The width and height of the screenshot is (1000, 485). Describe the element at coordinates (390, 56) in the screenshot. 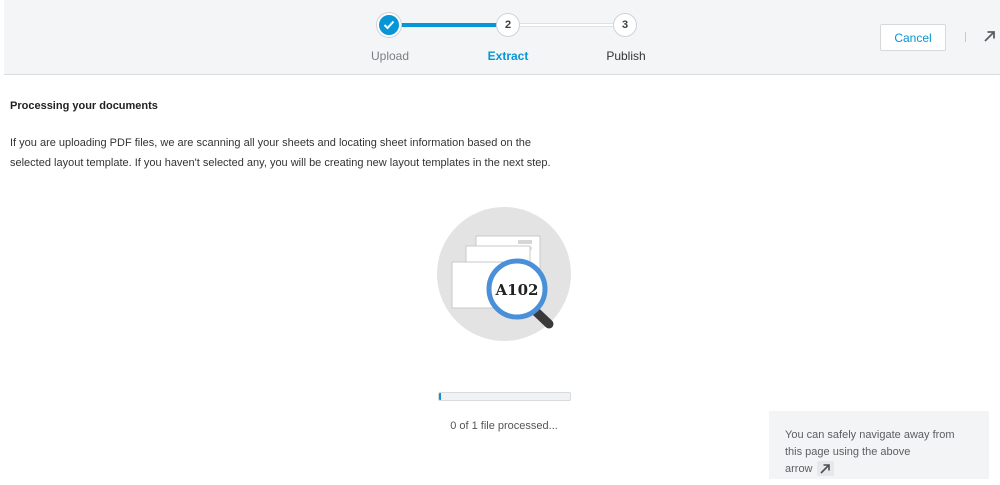

I see `step-upload-label: Upload` at that location.